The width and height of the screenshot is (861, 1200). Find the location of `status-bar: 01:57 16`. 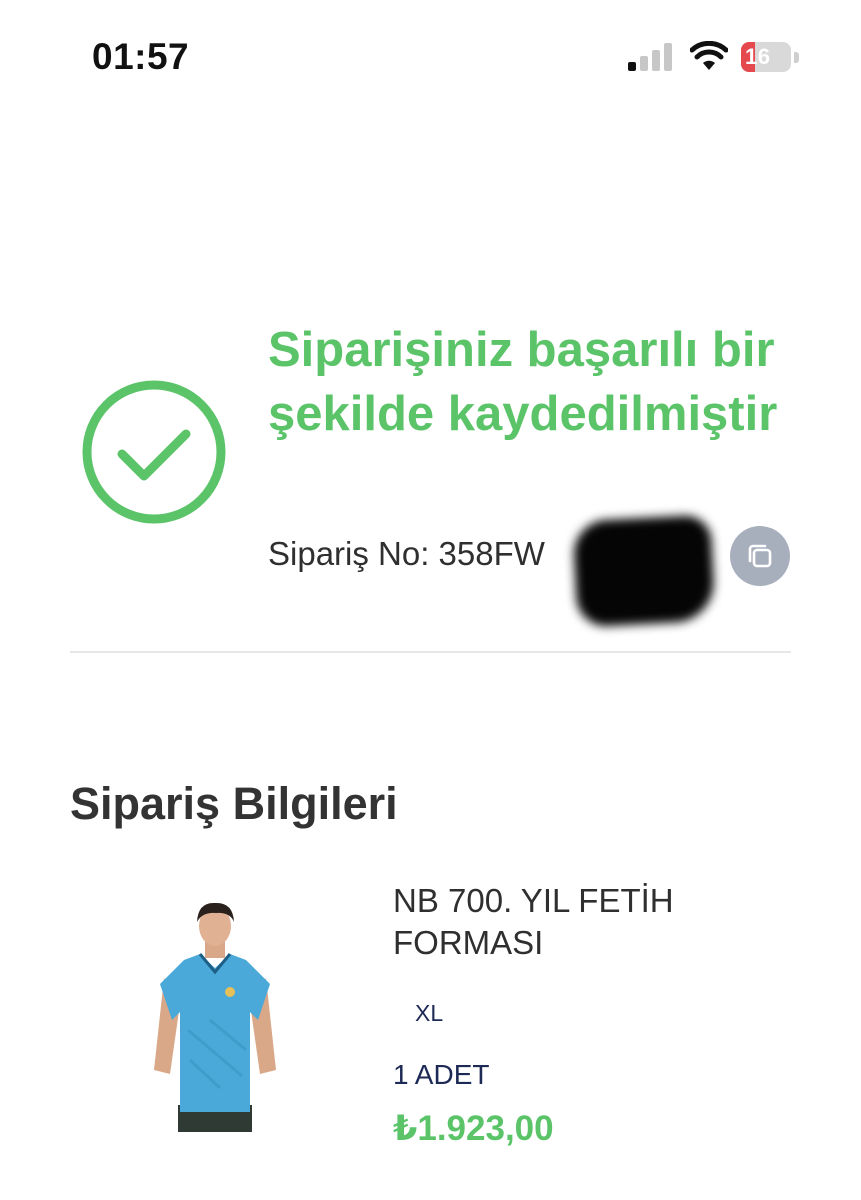

status-bar: 01:57 16 is located at coordinates (430, 55).